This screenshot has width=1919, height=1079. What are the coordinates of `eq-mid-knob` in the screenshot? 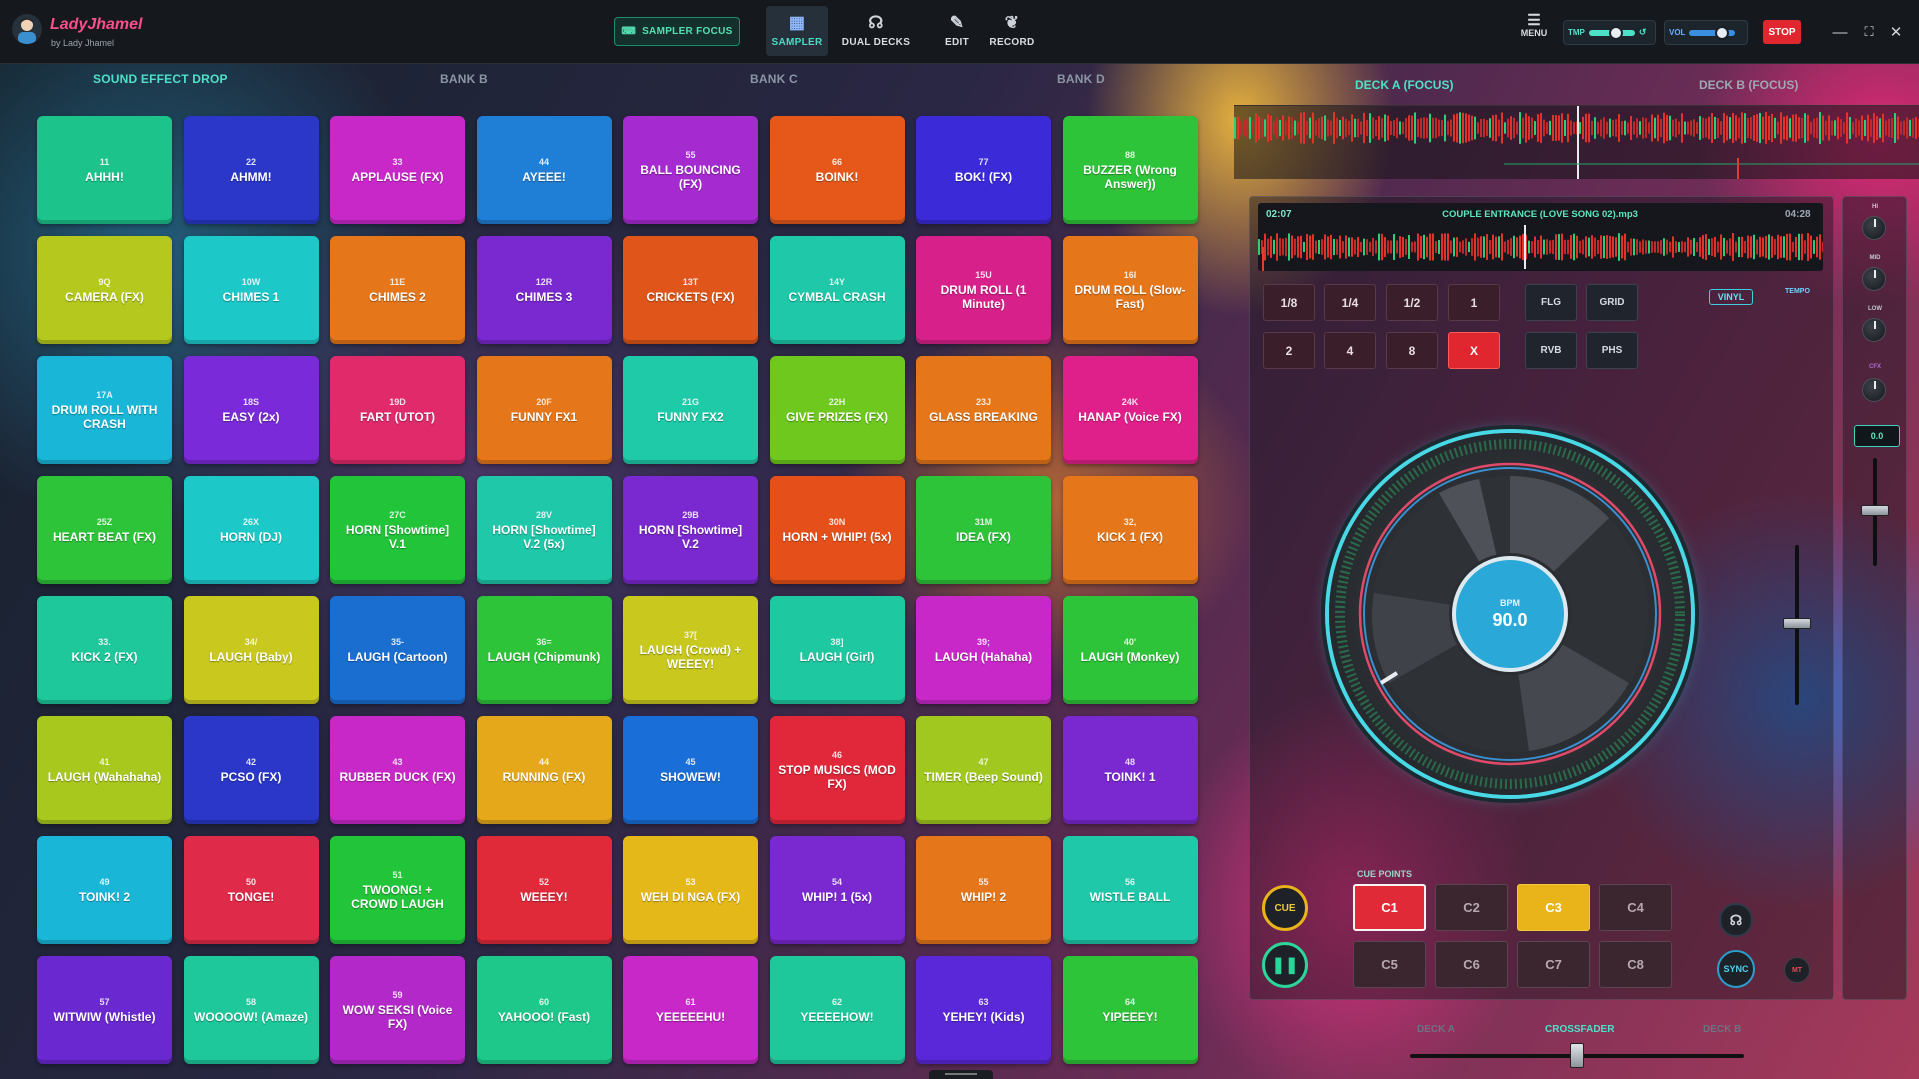 It's located at (1874, 279).